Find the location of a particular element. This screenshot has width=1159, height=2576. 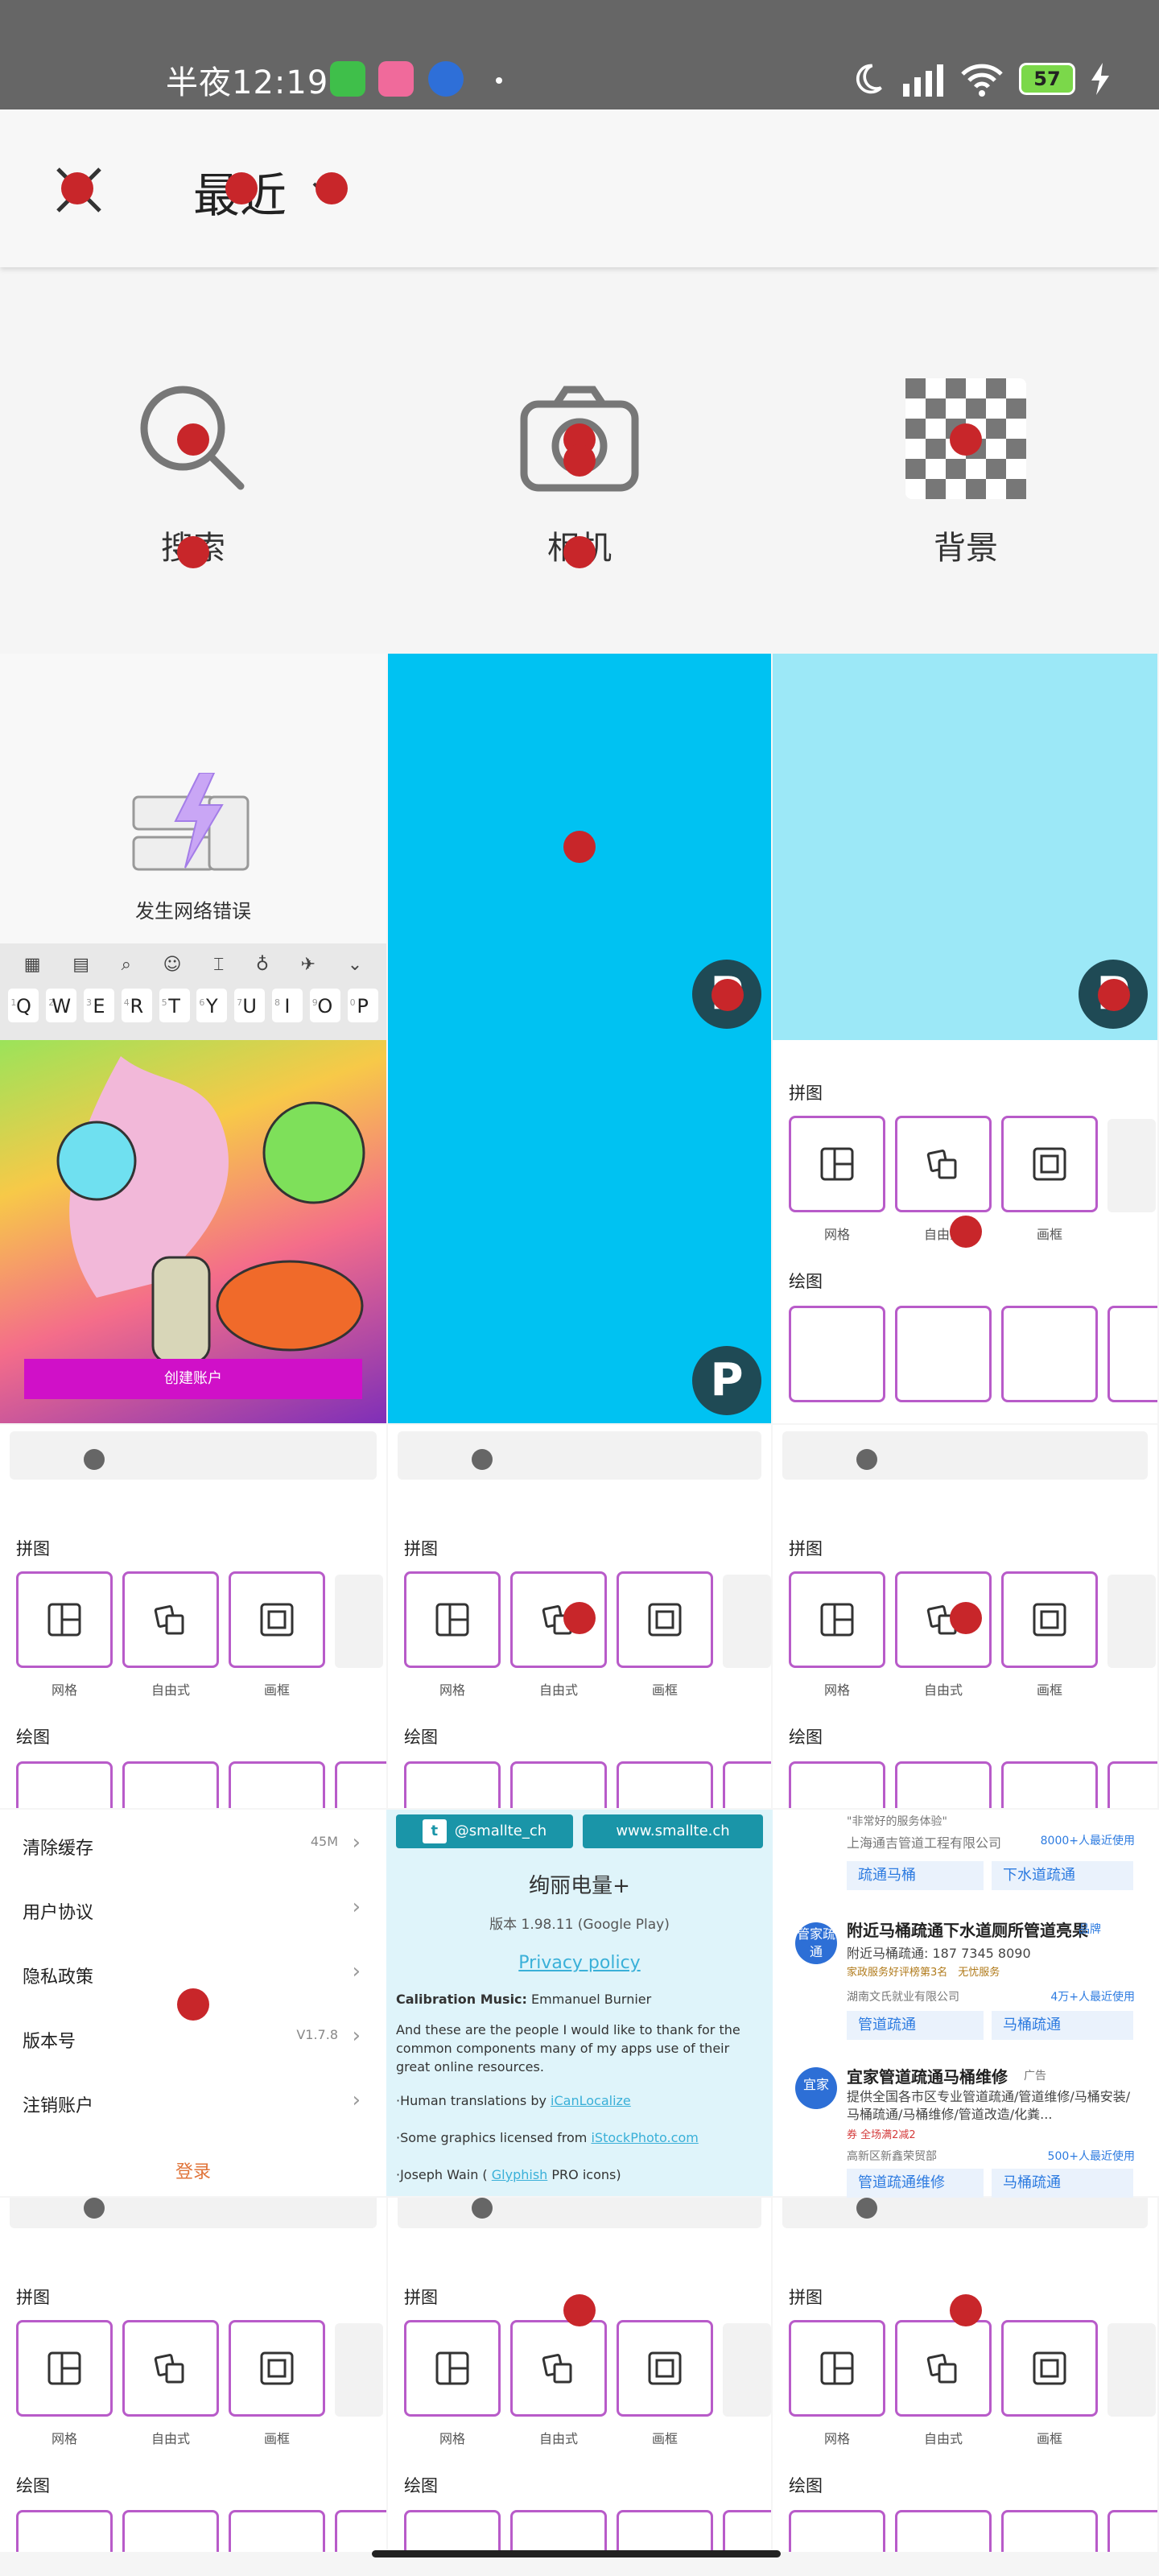

result-chip: 下水道疏通 is located at coordinates (1062, 1875).